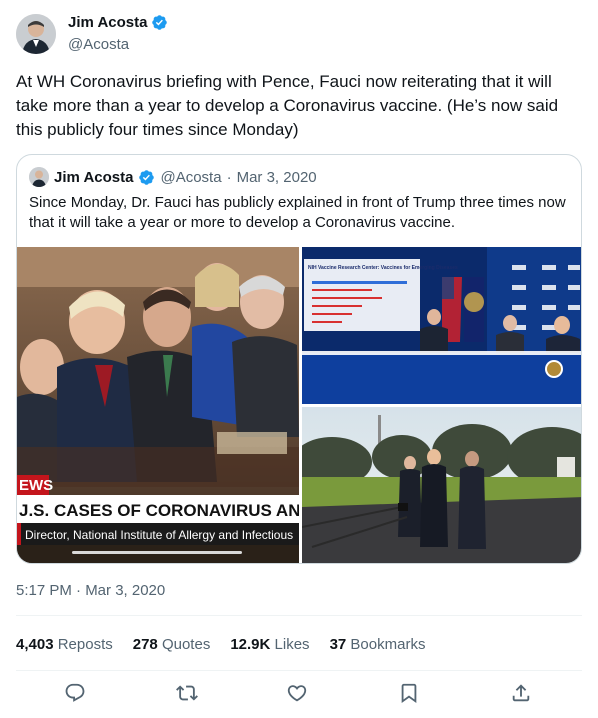 This screenshot has height=718, width=598. Describe the element at coordinates (90, 590) in the screenshot. I see `tweet-timestamp: 5:17 PM · Mar 3, 2020` at that location.